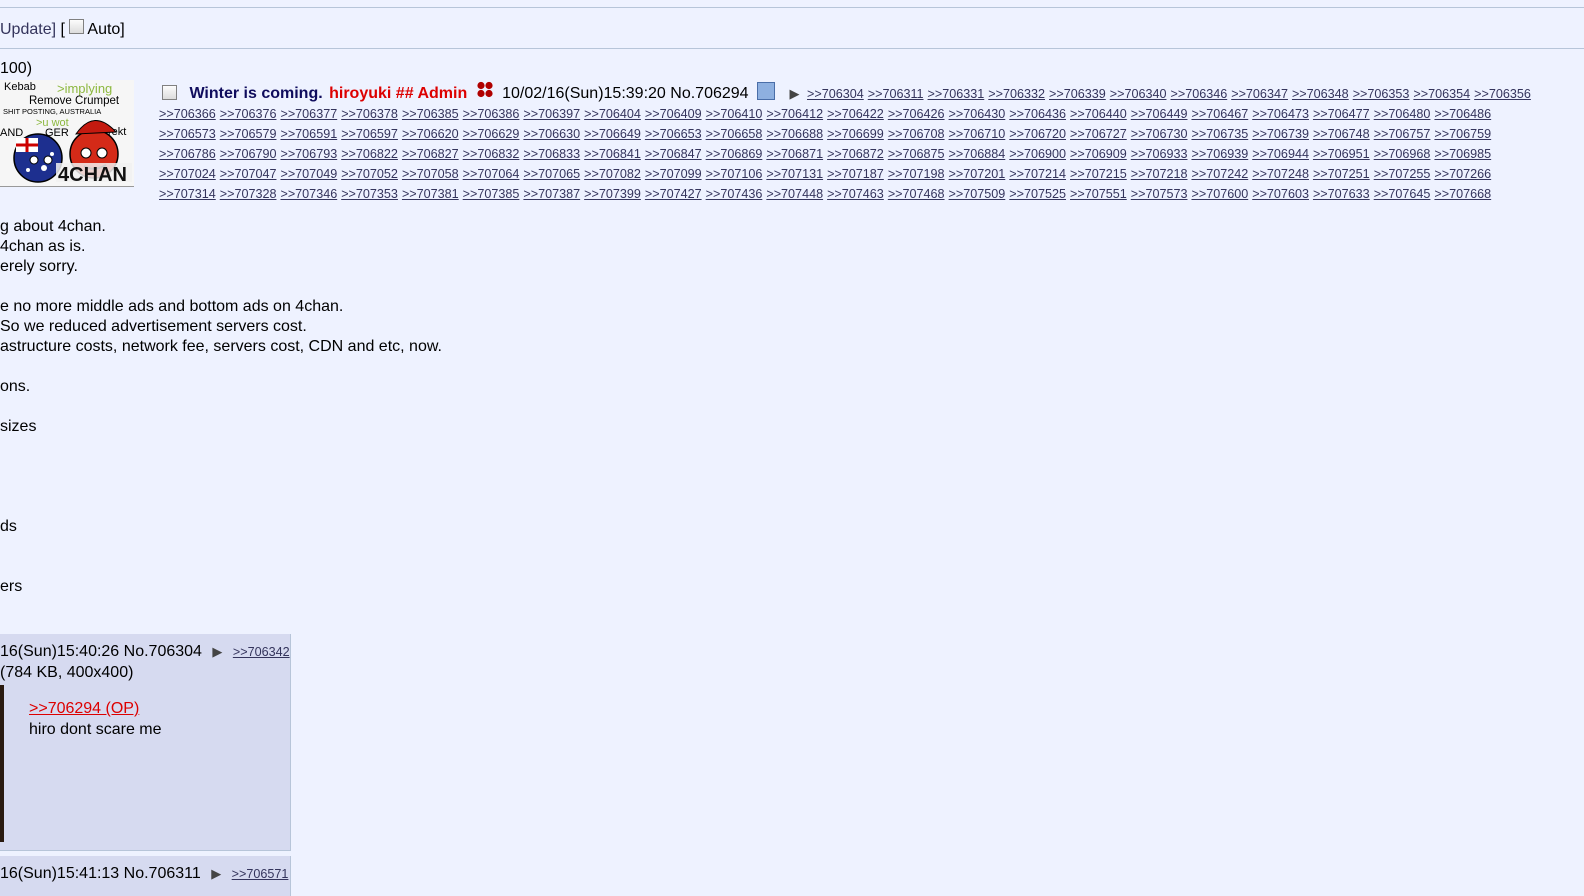  Describe the element at coordinates (1502, 94) in the screenshot. I see `backlink: >>706356` at that location.